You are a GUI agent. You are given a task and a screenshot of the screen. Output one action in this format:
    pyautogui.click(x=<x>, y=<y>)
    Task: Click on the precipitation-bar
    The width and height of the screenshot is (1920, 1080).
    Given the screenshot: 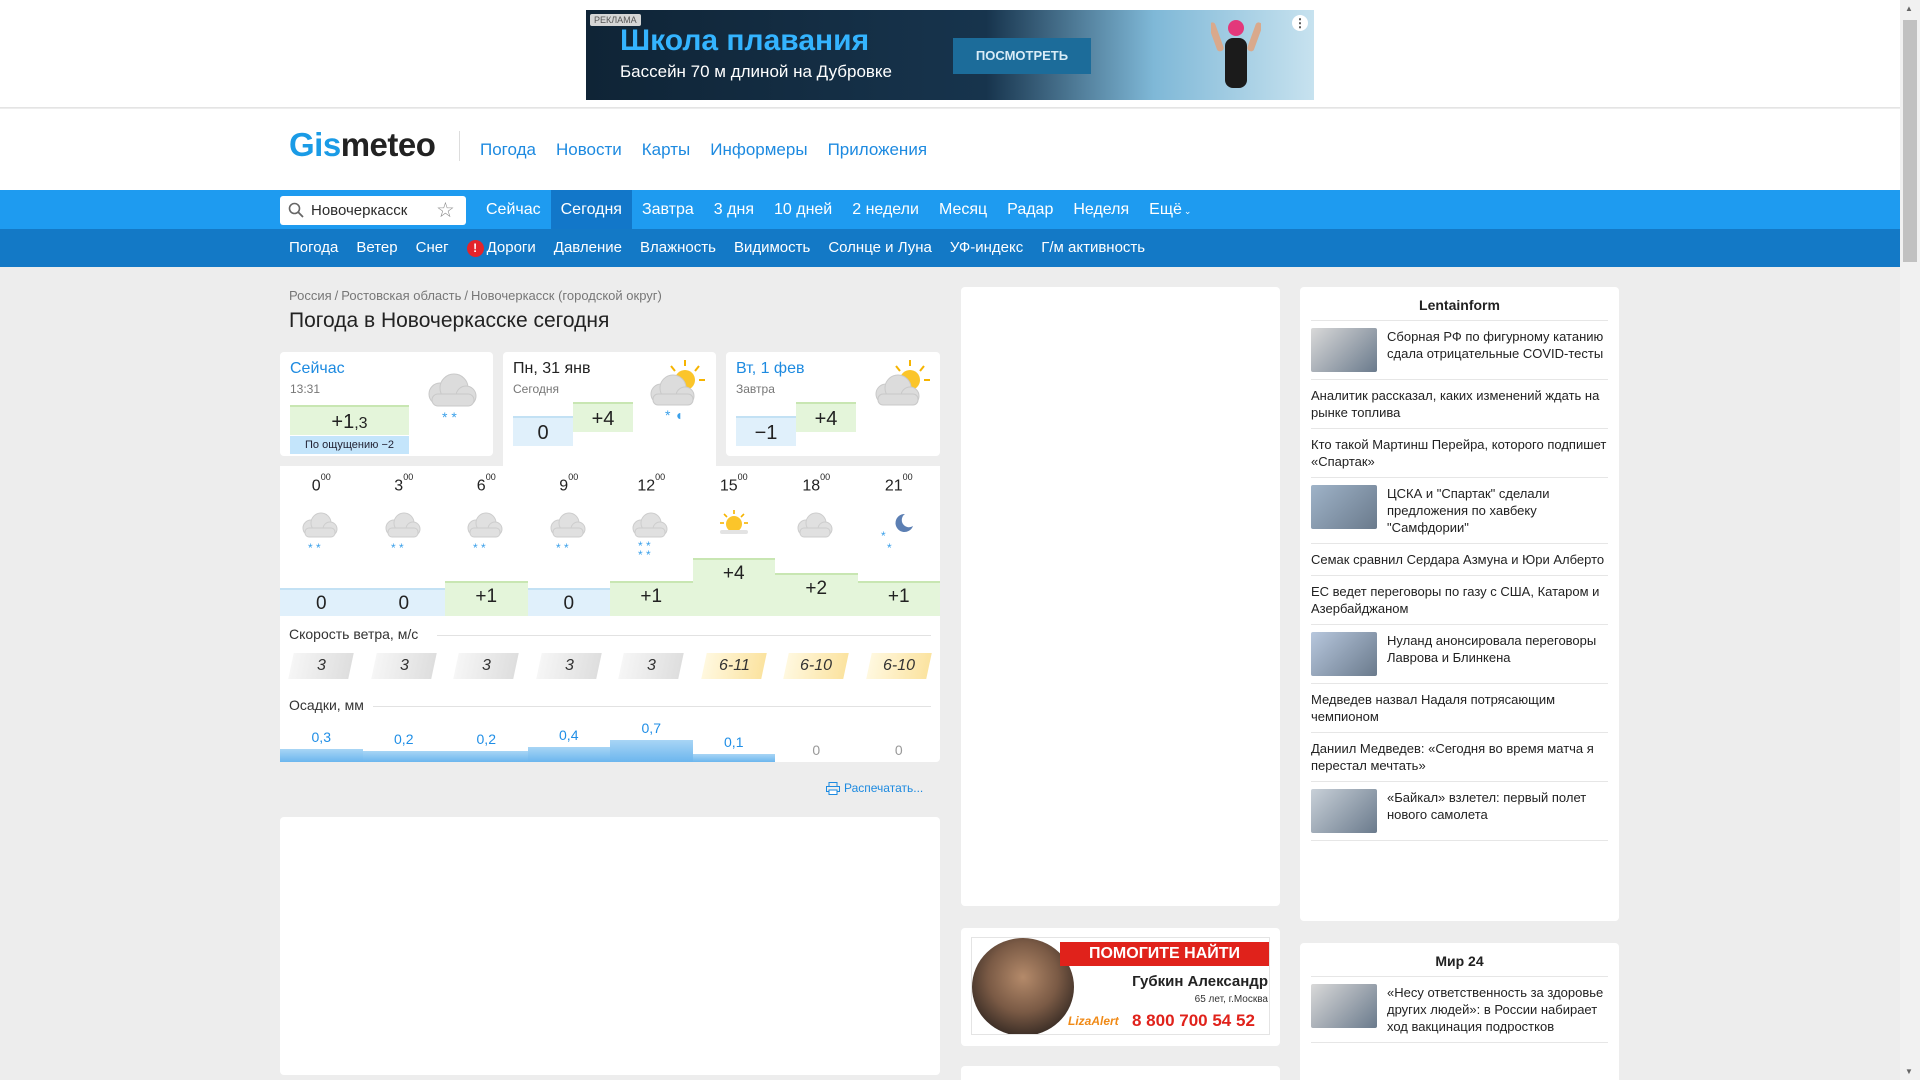 What is the action you would take?
    pyautogui.click(x=651, y=751)
    